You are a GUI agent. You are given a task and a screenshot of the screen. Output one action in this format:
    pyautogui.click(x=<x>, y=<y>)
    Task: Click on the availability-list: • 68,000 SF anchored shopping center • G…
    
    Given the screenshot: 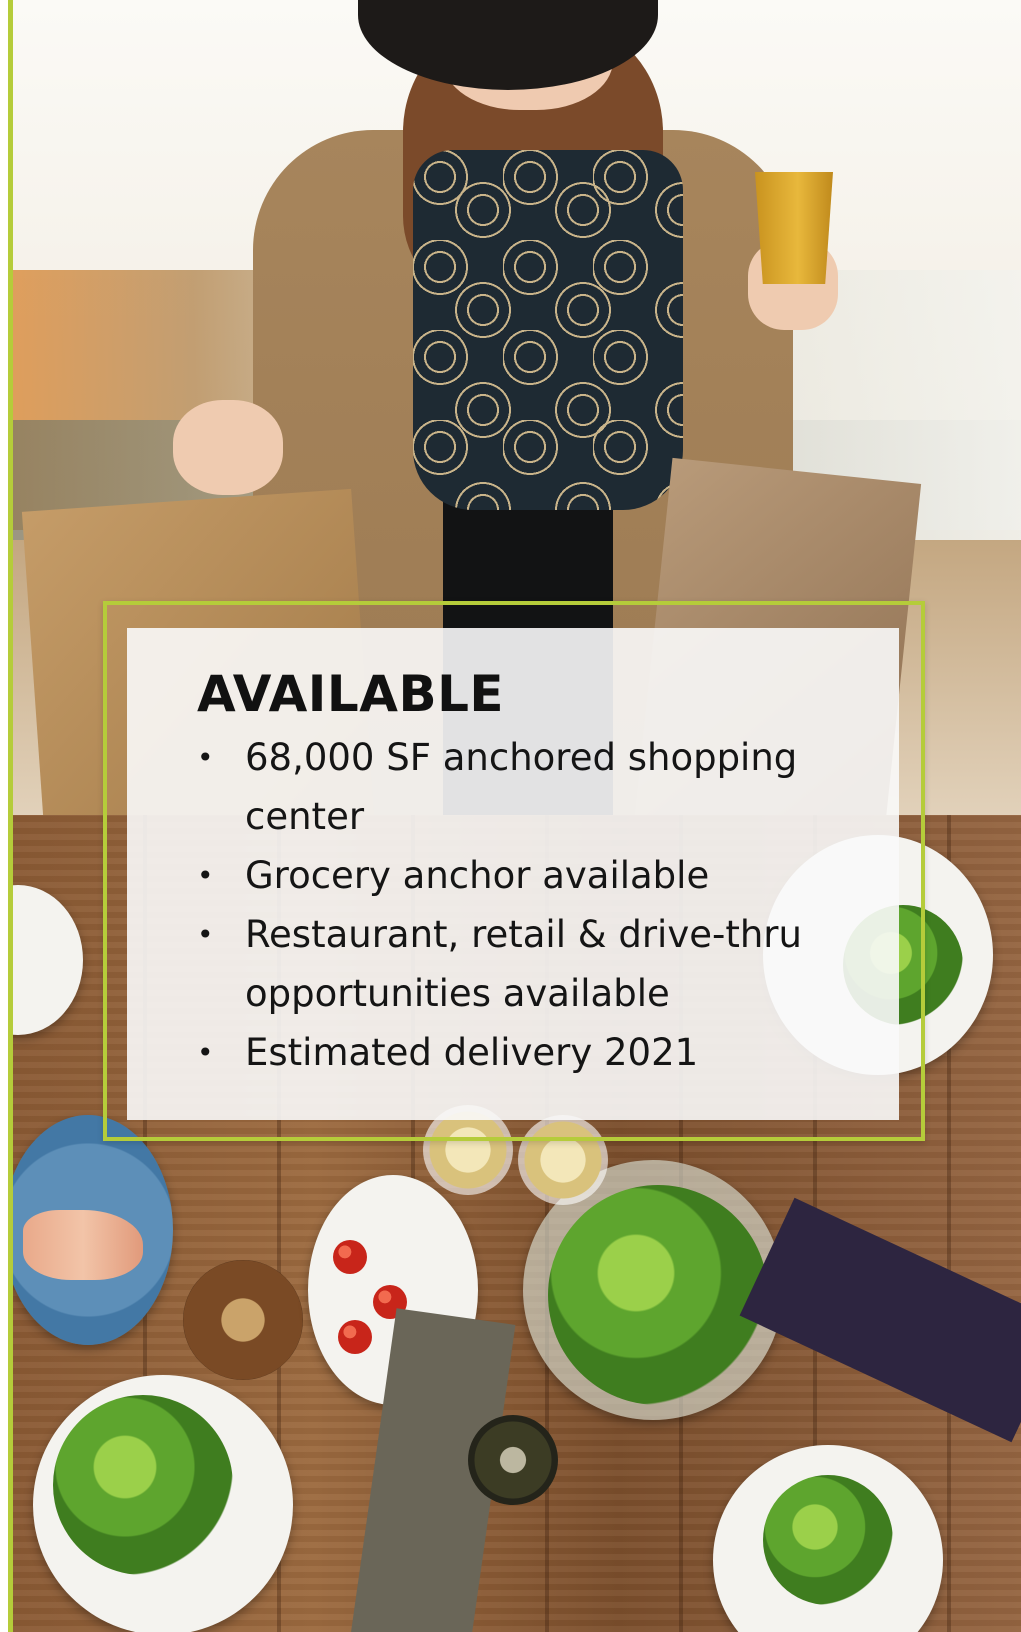 What is the action you would take?
    pyautogui.click(x=537, y=905)
    